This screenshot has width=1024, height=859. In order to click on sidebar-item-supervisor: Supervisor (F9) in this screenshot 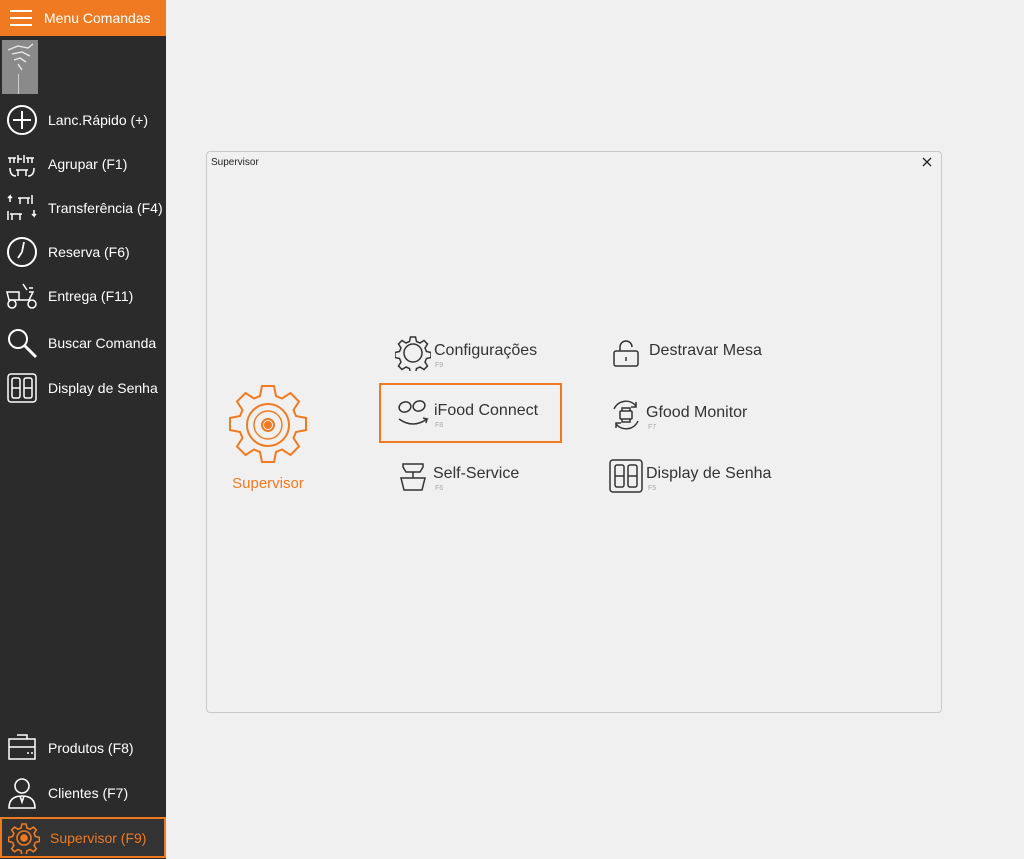, I will do `click(83, 837)`.